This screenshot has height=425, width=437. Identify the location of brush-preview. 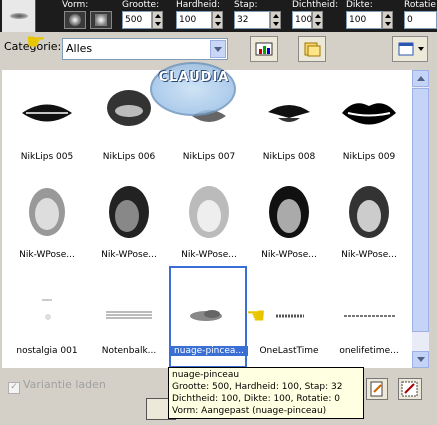
(19, 16).